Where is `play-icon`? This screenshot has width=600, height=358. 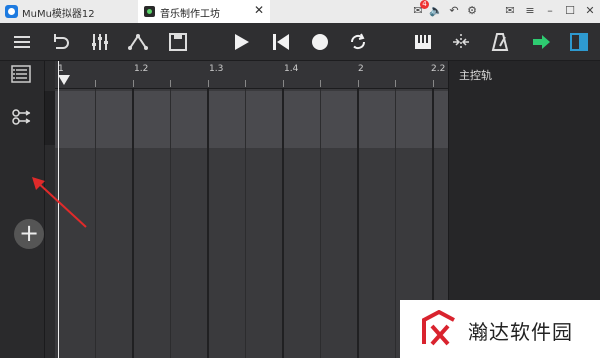
play-icon is located at coordinates (241, 42).